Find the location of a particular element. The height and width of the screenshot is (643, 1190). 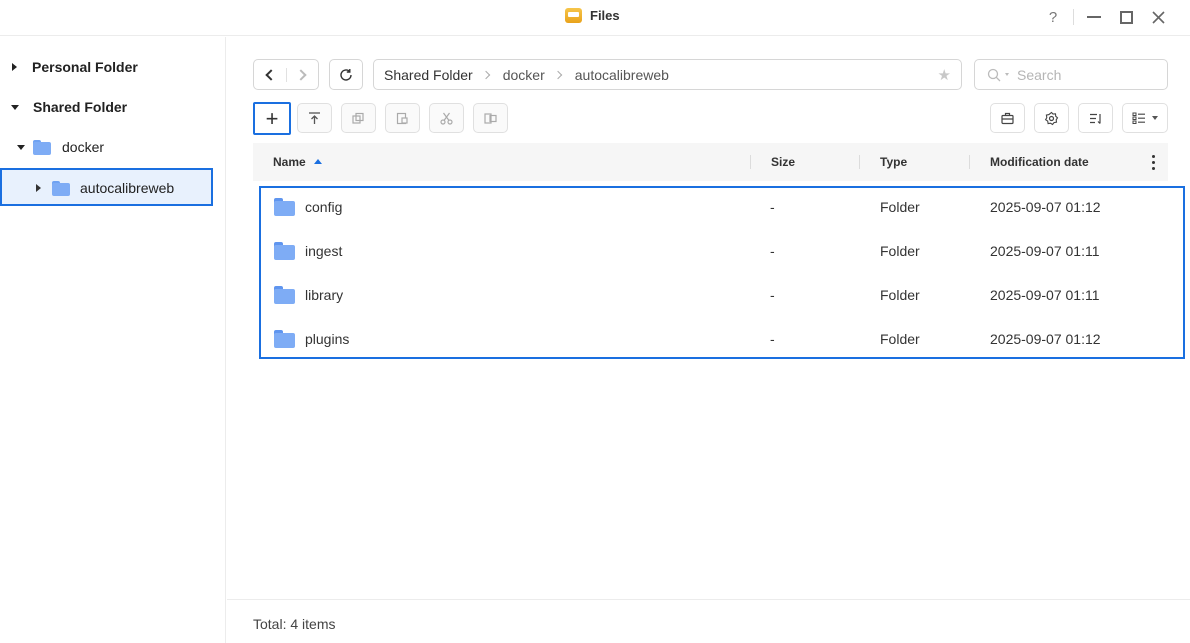

copy-icon is located at coordinates (358, 118).